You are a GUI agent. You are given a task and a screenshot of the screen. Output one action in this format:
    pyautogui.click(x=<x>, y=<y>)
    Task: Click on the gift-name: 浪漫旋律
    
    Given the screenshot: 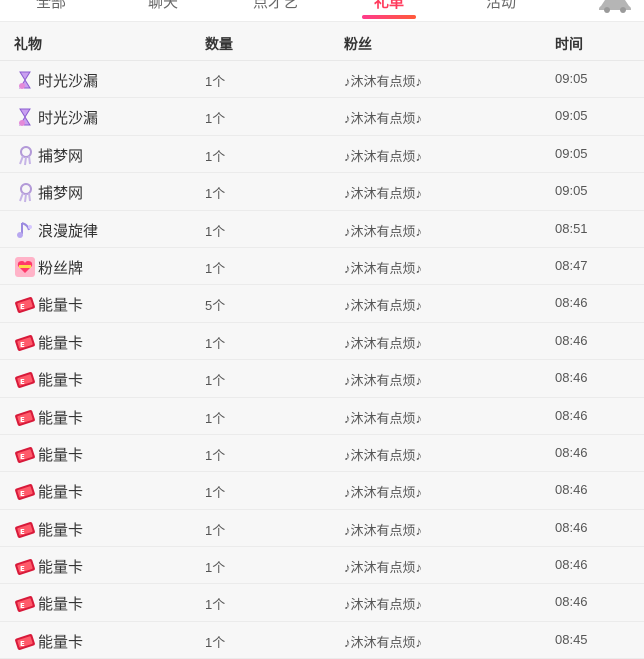 What is the action you would take?
    pyautogui.click(x=68, y=231)
    